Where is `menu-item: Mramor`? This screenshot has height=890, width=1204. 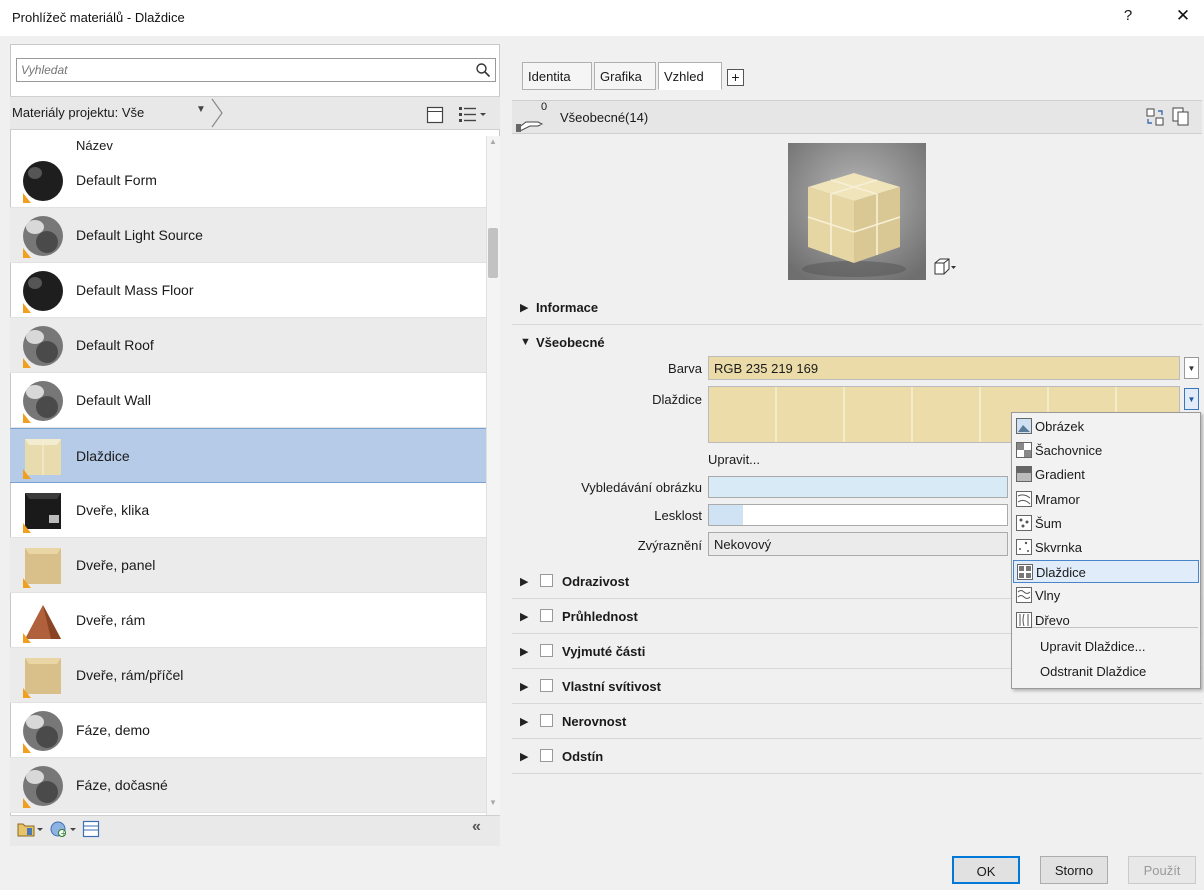
menu-item: Mramor is located at coordinates (1106, 499).